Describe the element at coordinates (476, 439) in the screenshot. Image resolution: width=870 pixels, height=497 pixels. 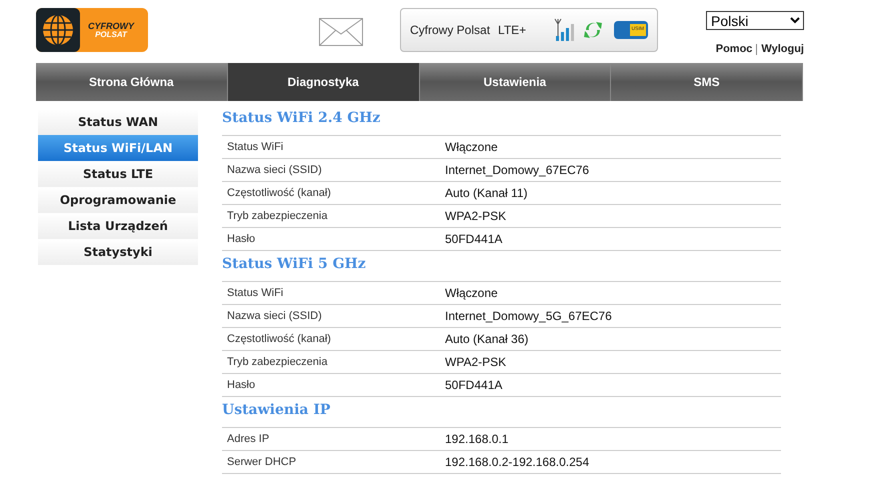
I see `field-value: 192.168.0.1` at that location.